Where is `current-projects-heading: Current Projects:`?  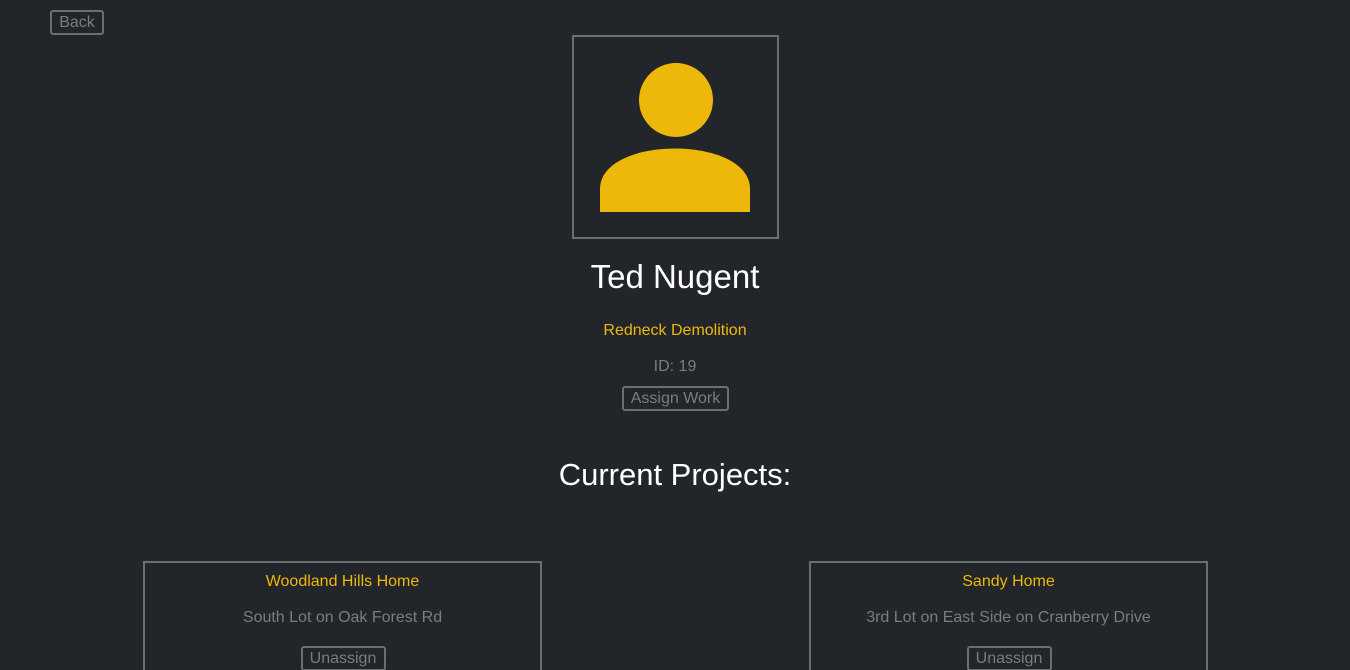 current-projects-heading: Current Projects: is located at coordinates (675, 474).